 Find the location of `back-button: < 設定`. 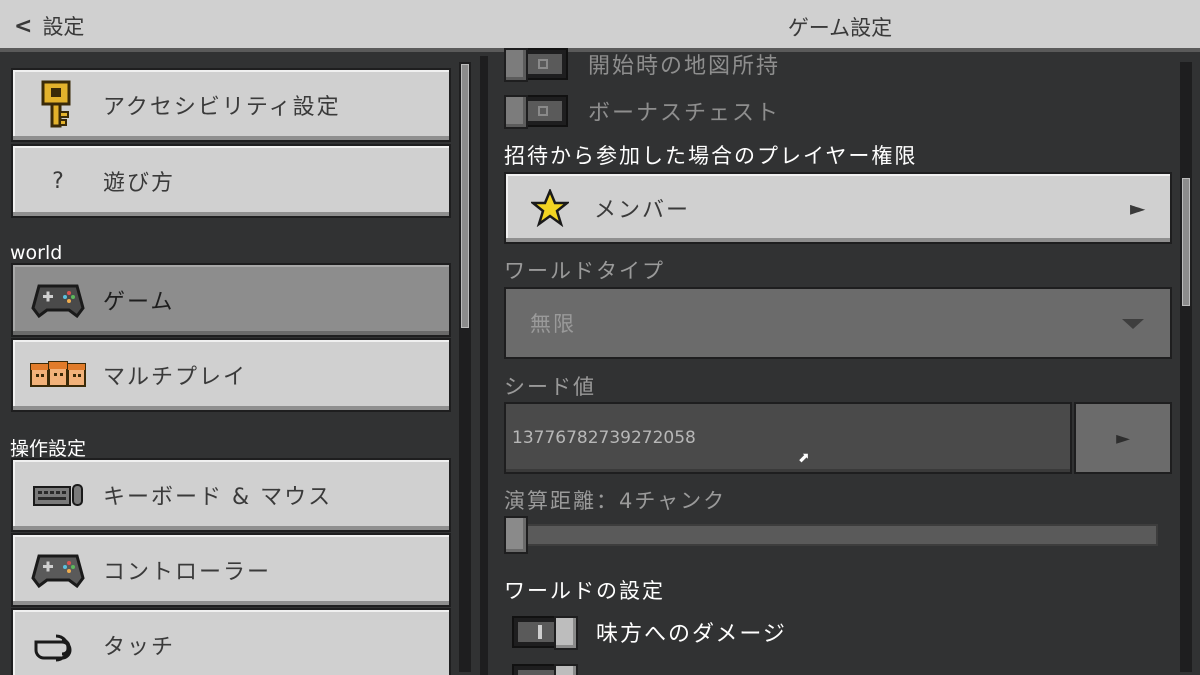

back-button: < 設定 is located at coordinates (49, 26).